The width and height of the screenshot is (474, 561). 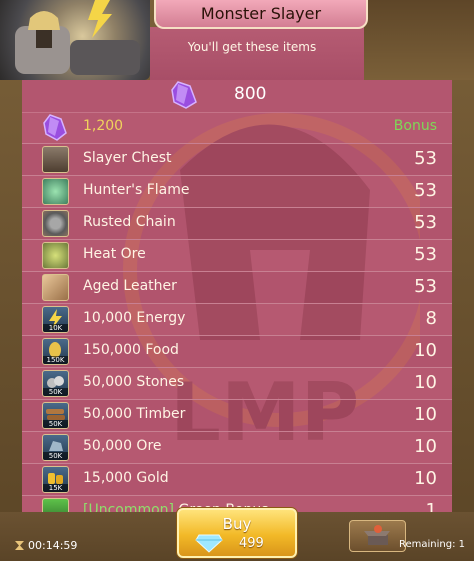 What do you see at coordinates (415, 126) in the screenshot?
I see `reward-qty: Bonus` at bounding box center [415, 126].